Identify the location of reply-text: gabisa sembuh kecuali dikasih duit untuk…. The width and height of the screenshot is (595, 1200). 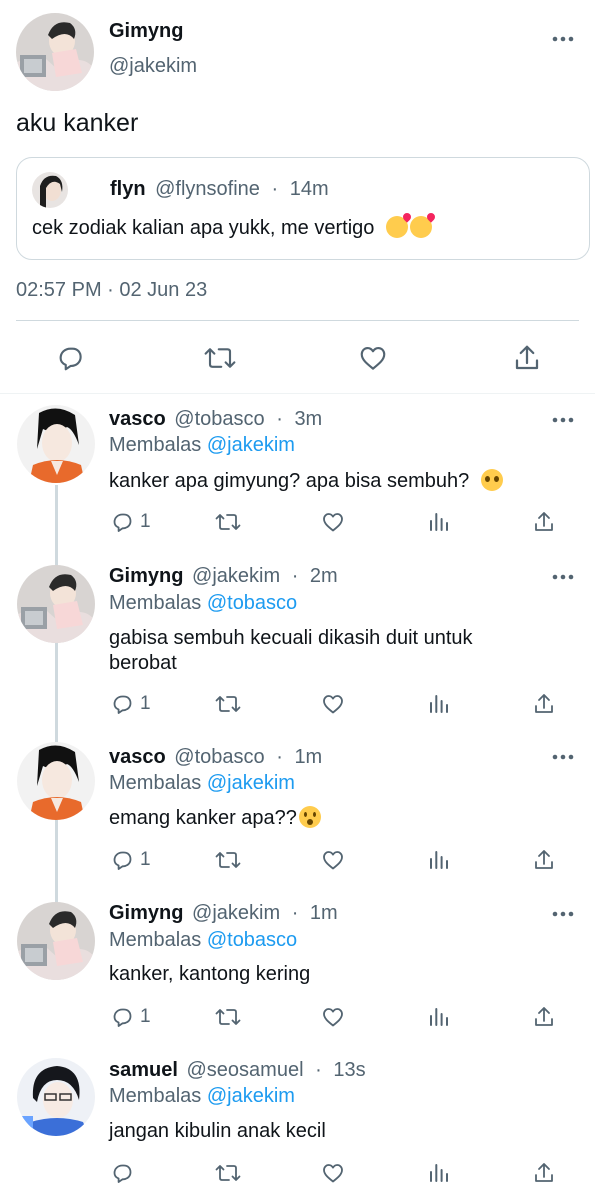
(291, 650).